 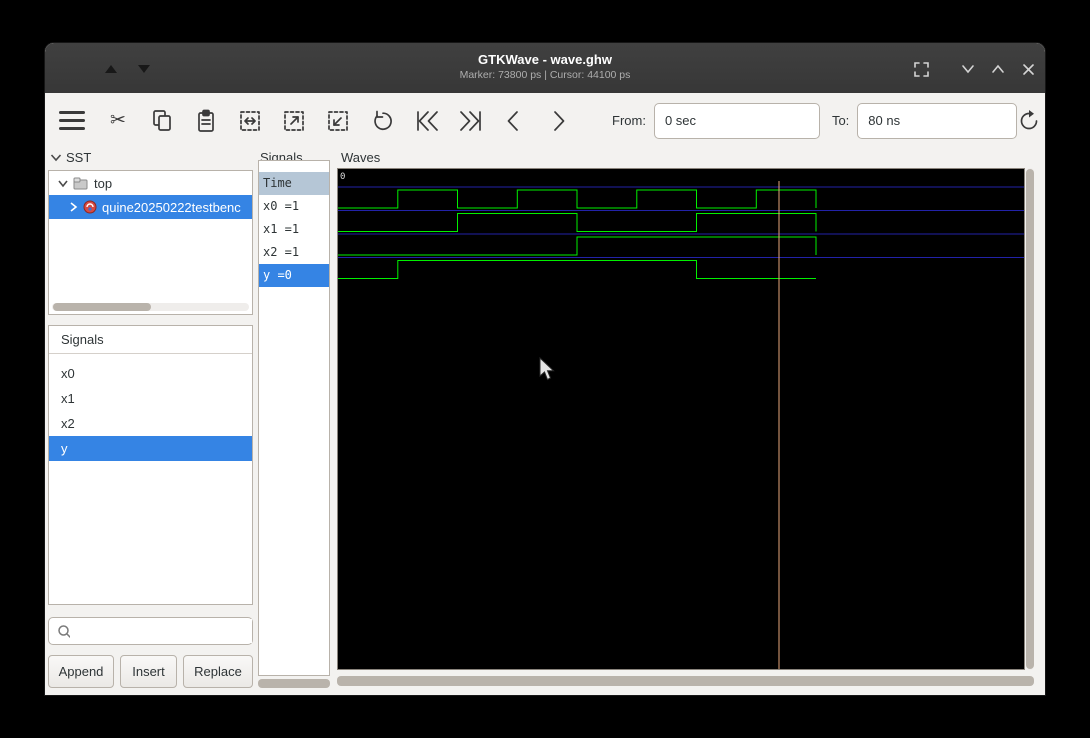 What do you see at coordinates (148, 671) in the screenshot?
I see `insert-button: Insert` at bounding box center [148, 671].